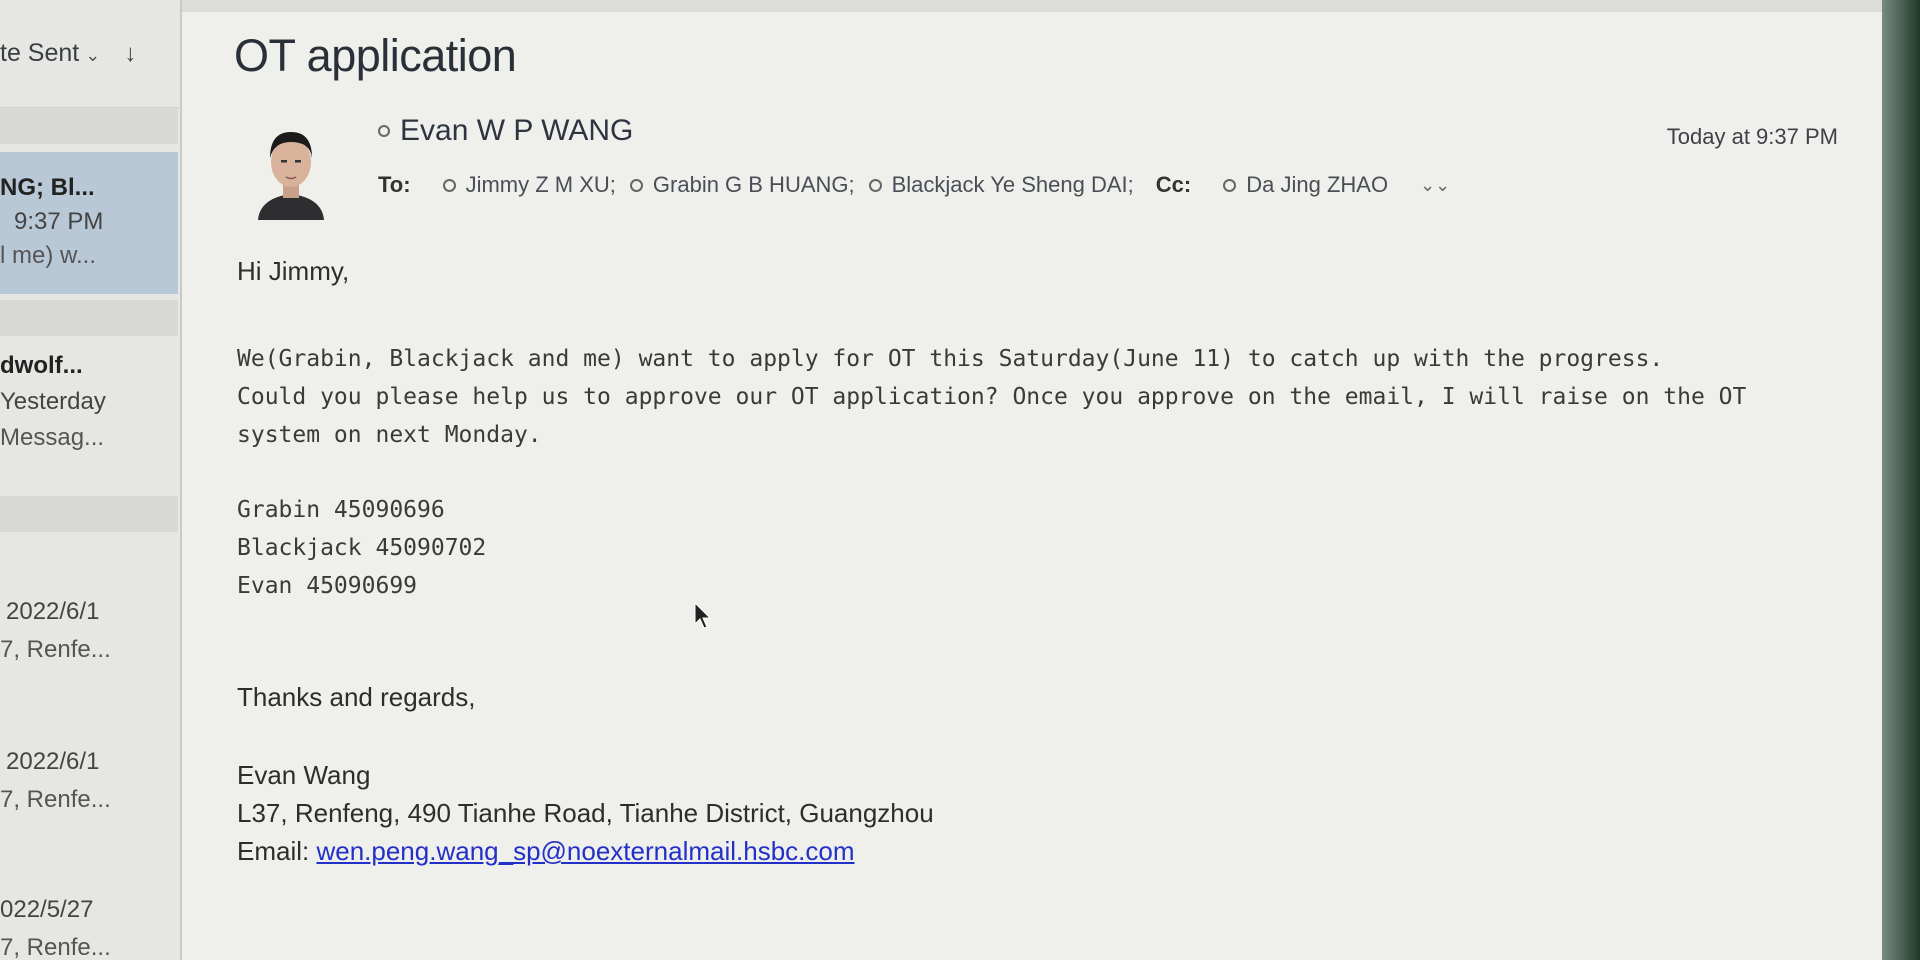 This screenshot has height=960, width=1920. I want to click on recipient-name: Grabin G B HUANG;, so click(753, 184).